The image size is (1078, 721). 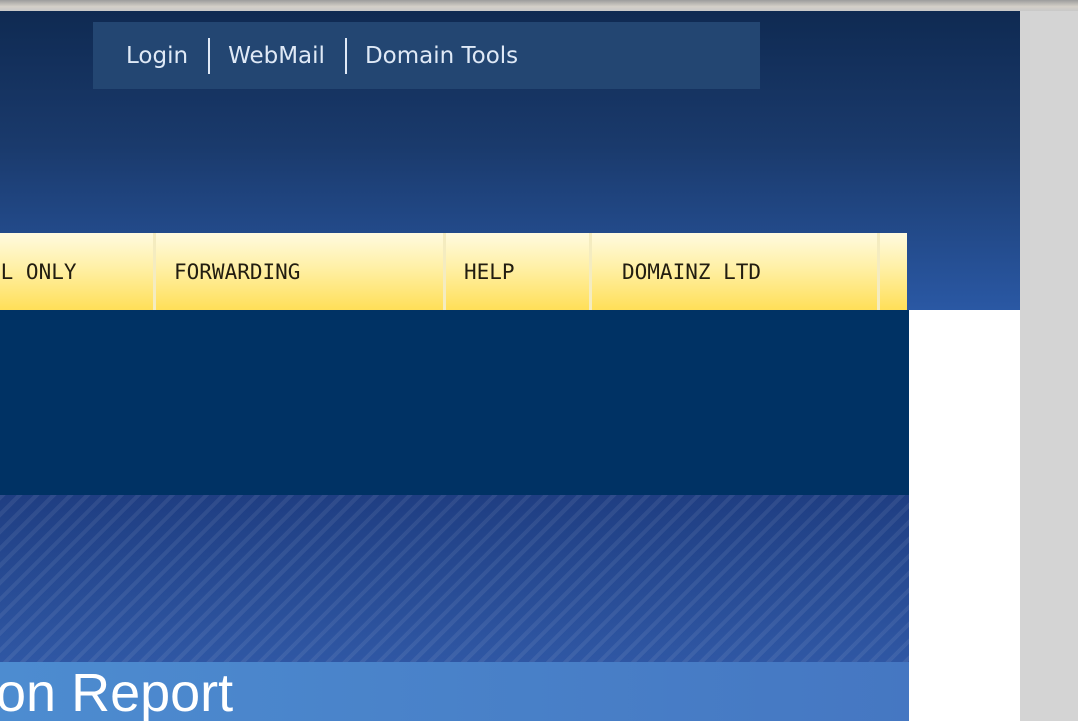 I want to click on page-title: on Report, so click(x=117, y=692).